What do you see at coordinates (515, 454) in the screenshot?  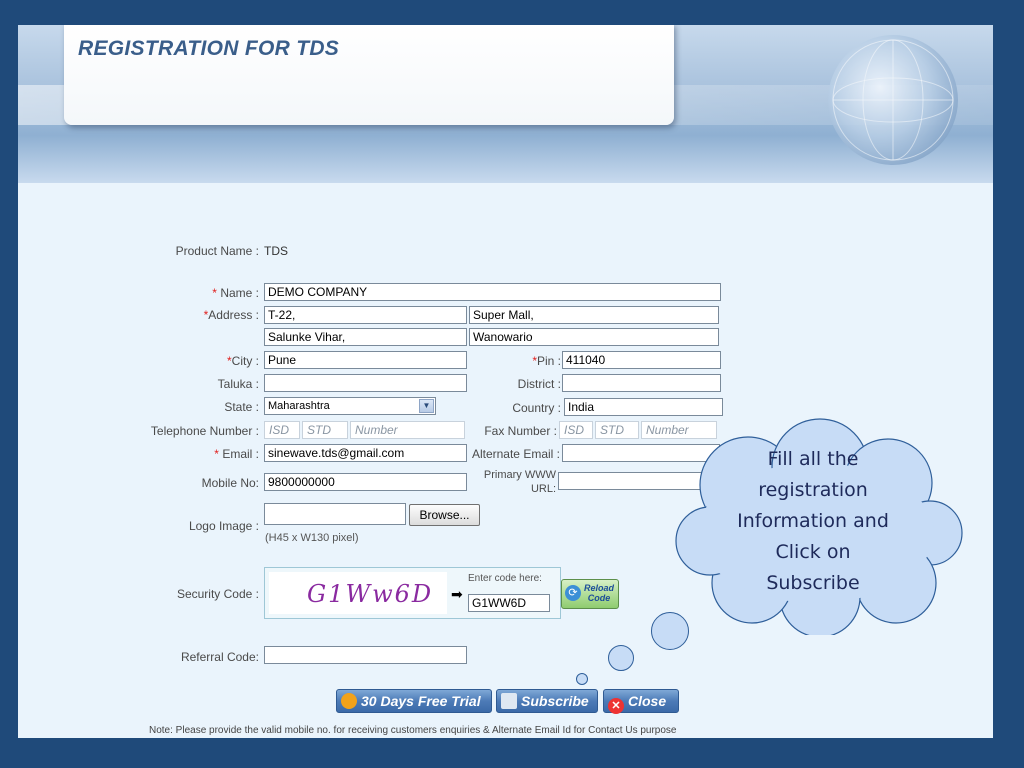 I see `alternate-email-label: Alternate Email :` at bounding box center [515, 454].